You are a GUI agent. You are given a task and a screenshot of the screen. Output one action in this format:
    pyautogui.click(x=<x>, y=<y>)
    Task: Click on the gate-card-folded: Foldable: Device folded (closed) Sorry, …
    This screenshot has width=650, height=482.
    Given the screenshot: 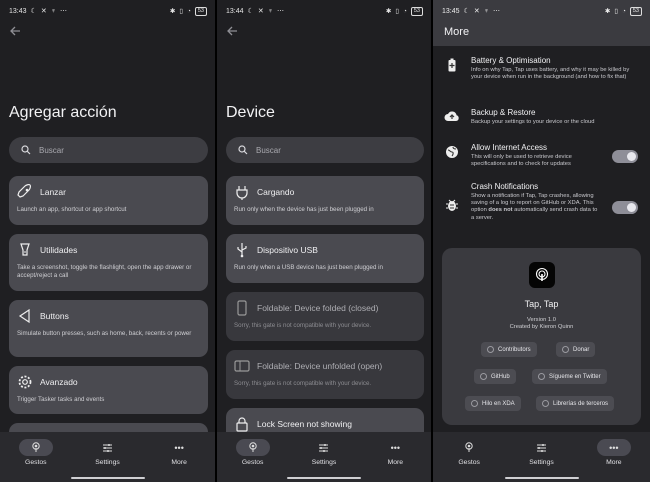 What is the action you would take?
    pyautogui.click(x=325, y=316)
    